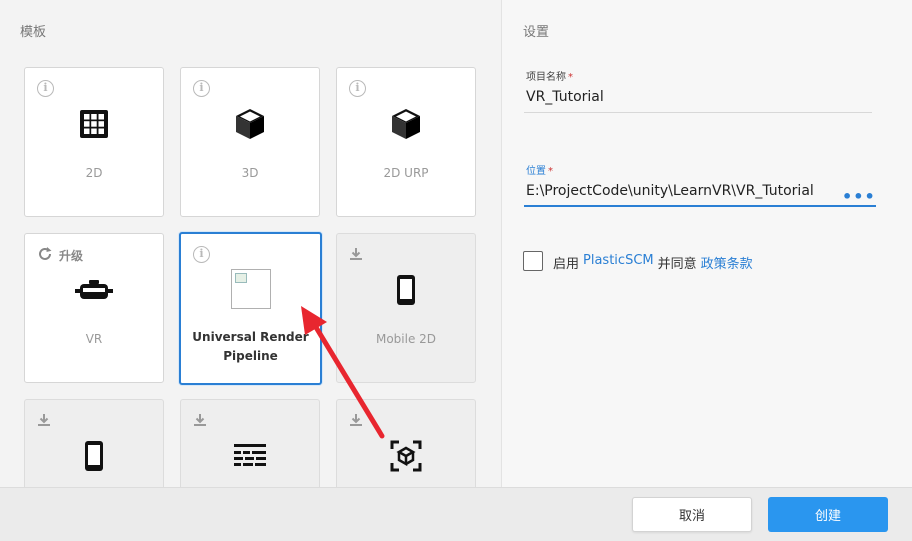 This screenshot has height=541, width=912. Describe the element at coordinates (677, 264) in the screenshot. I see `consent-mid: 并同意` at that location.